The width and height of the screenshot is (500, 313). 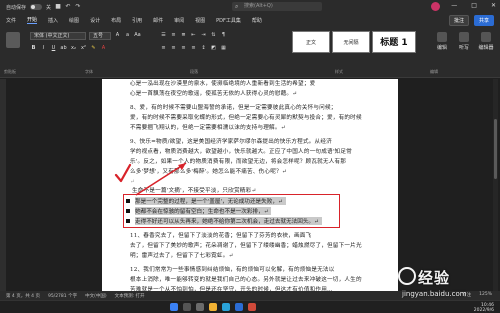 I want to click on italic-icon: I, so click(x=43, y=48).